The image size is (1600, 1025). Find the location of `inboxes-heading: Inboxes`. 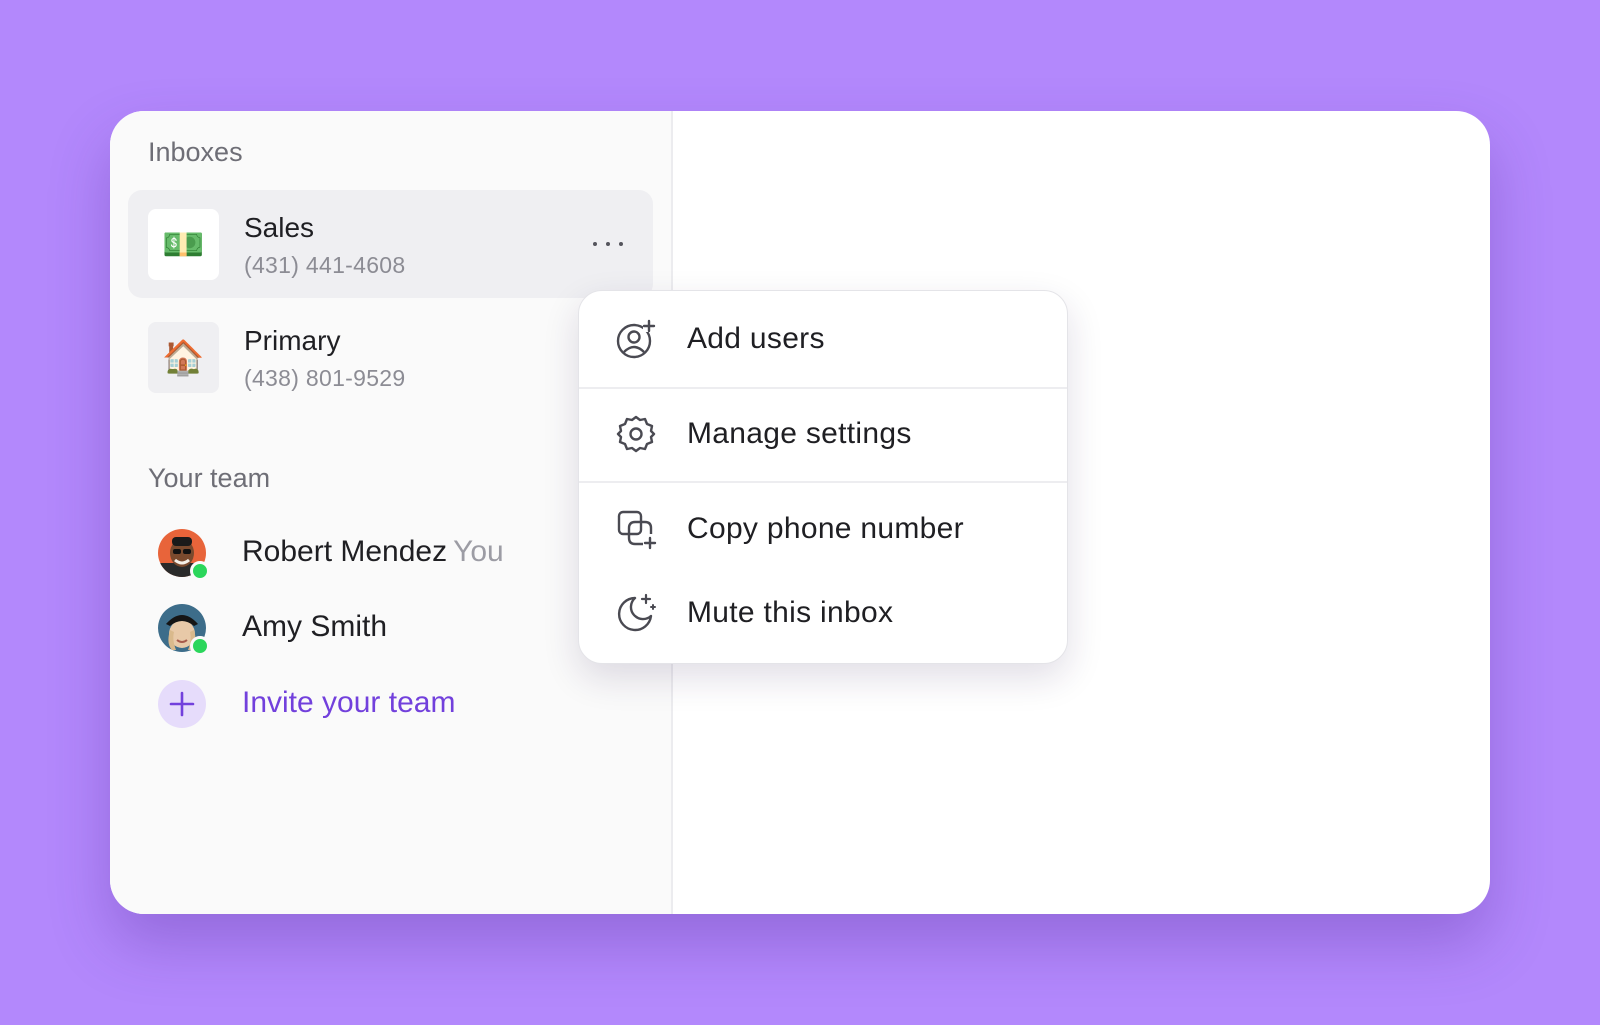

inboxes-heading: Inboxes is located at coordinates (195, 152).